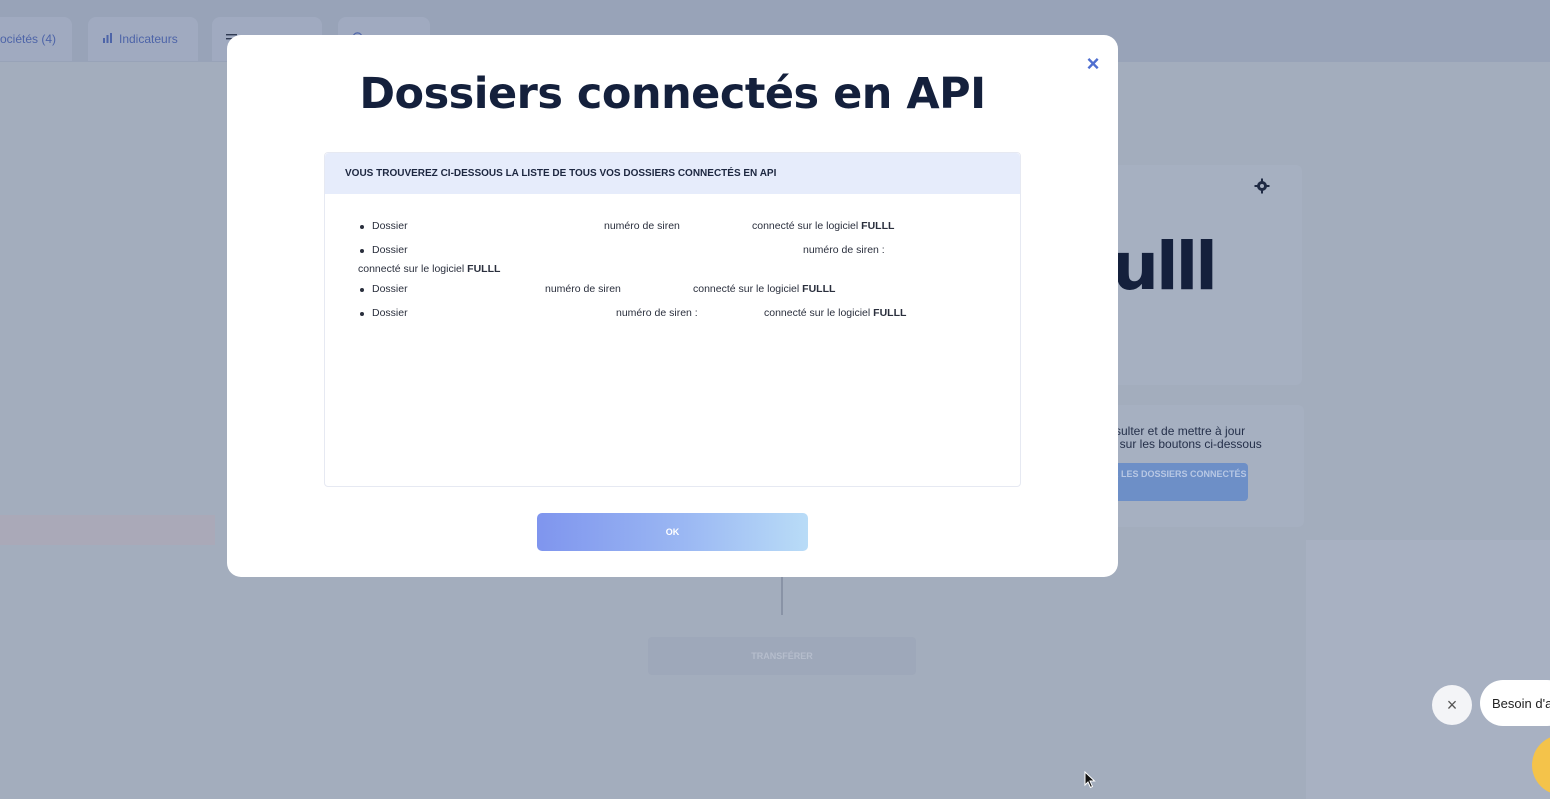 The image size is (1550, 799). I want to click on tab-societes: ociétés (4), so click(36, 39).